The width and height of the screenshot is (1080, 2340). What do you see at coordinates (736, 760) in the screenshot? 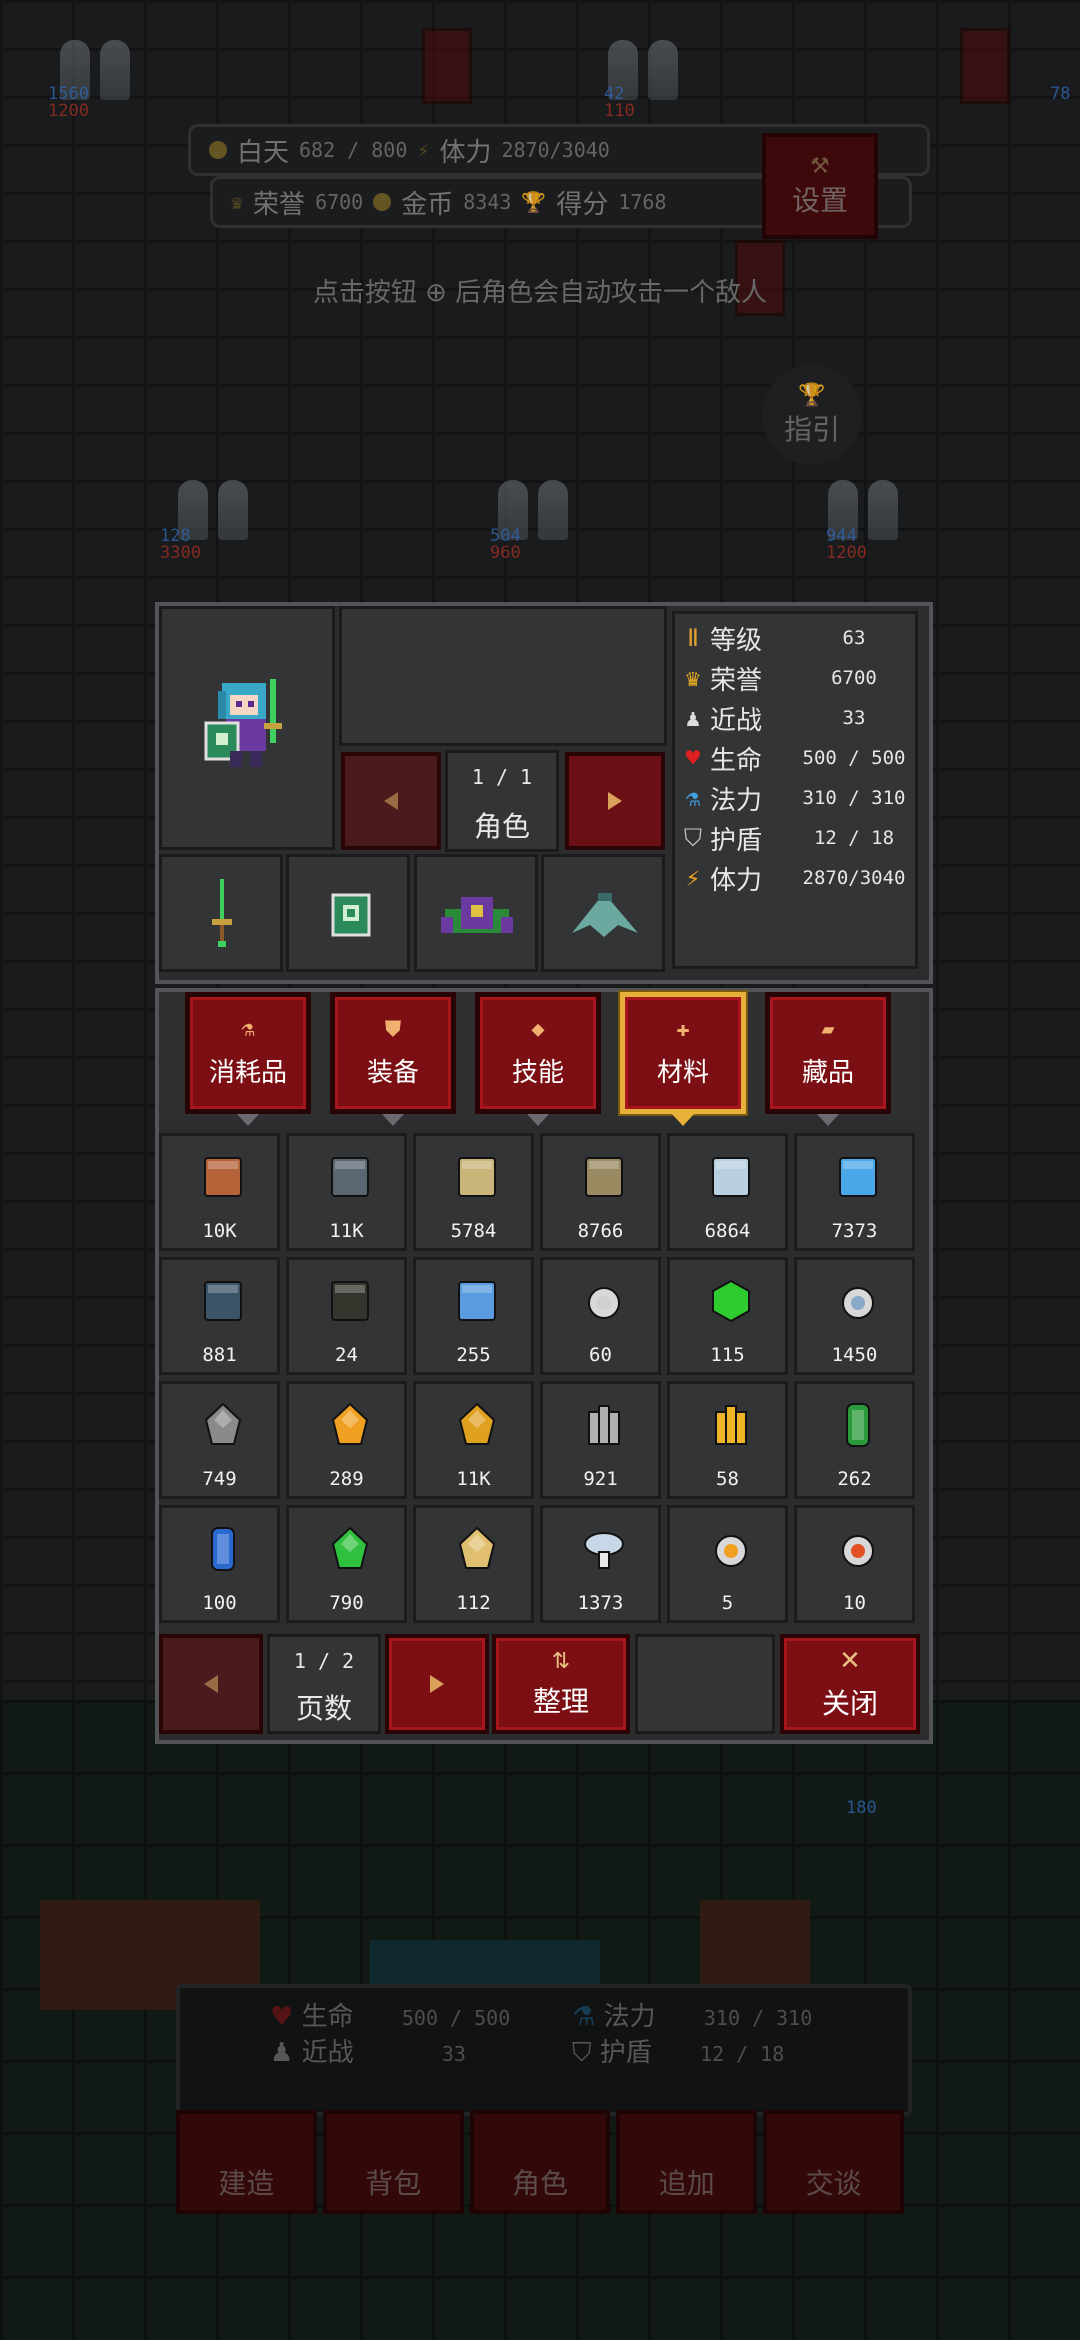
I see `stat-name: 生命` at bounding box center [736, 760].